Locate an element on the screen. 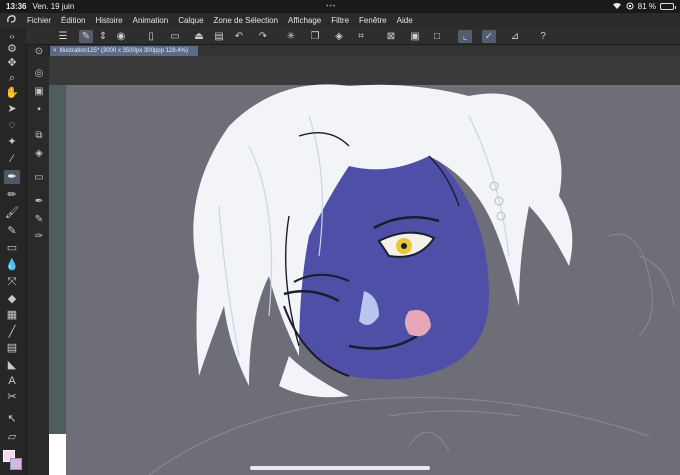  zoom-icon: ⌕ is located at coordinates (12, 78).